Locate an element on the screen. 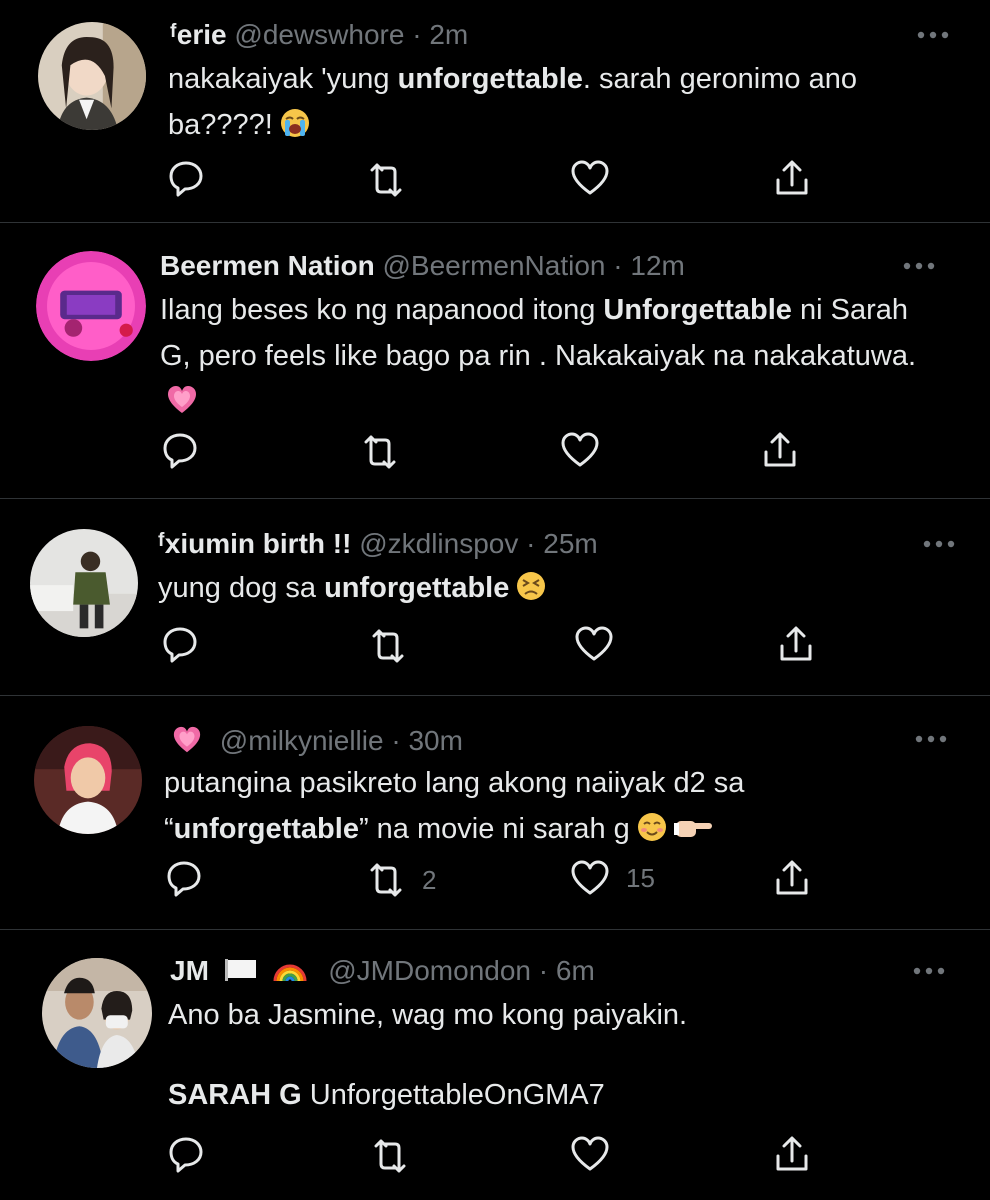 This screenshot has height=1200, width=990. display-name: JM is located at coordinates (189, 970).